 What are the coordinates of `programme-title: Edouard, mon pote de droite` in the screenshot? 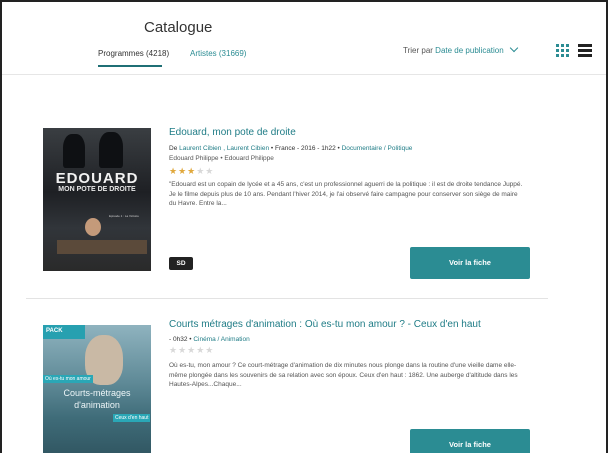 It's located at (346, 132).